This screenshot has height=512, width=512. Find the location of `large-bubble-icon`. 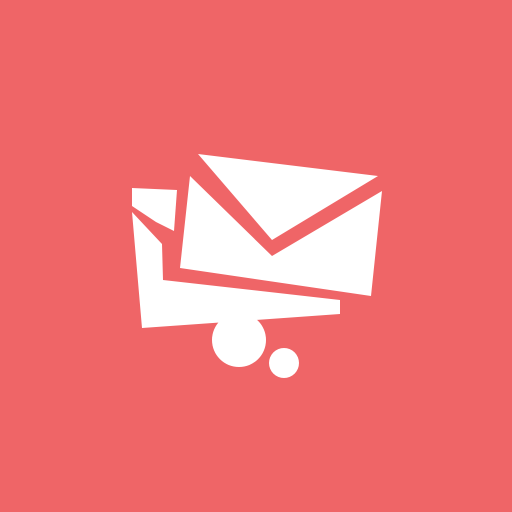

large-bubble-icon is located at coordinates (239, 340).